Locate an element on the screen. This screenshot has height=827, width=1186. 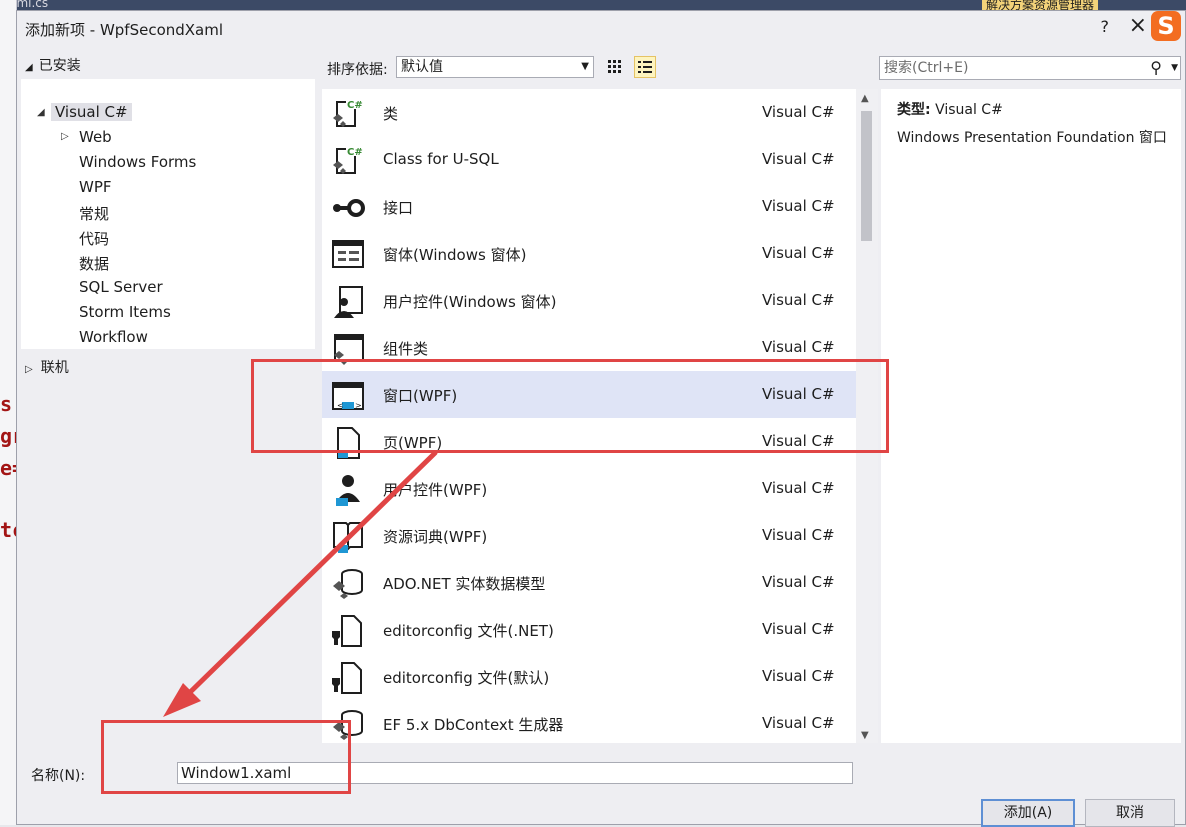
code-fragment: s is located at coordinates (6, 404).